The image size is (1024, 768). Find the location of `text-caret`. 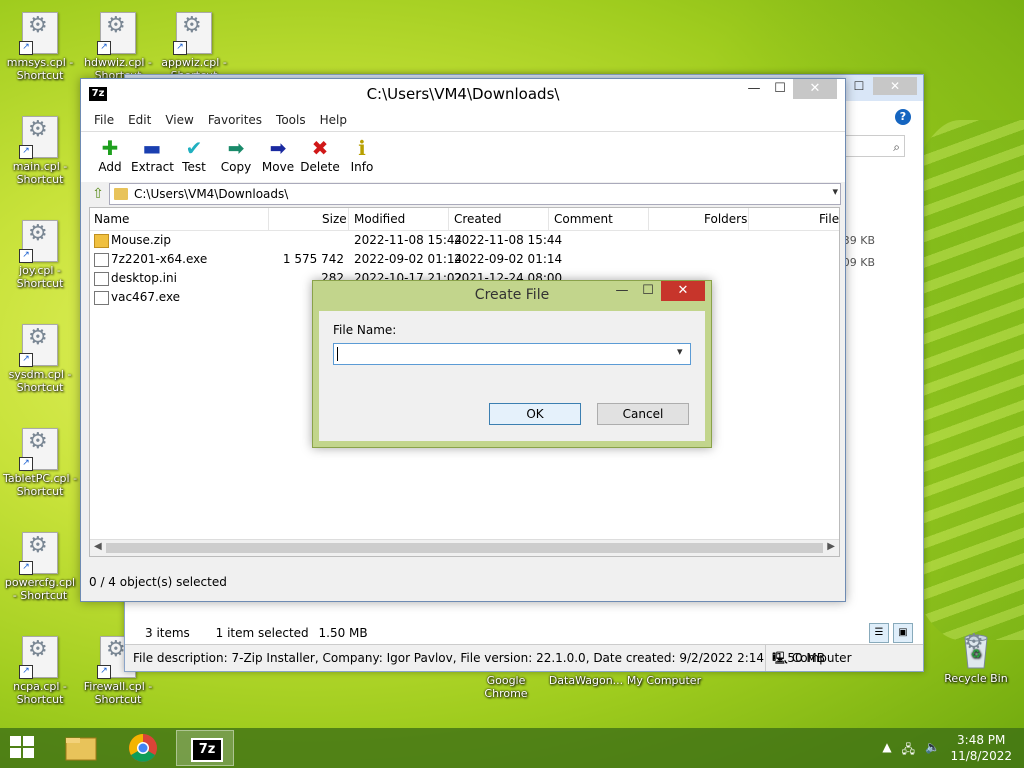

text-caret is located at coordinates (337, 354).